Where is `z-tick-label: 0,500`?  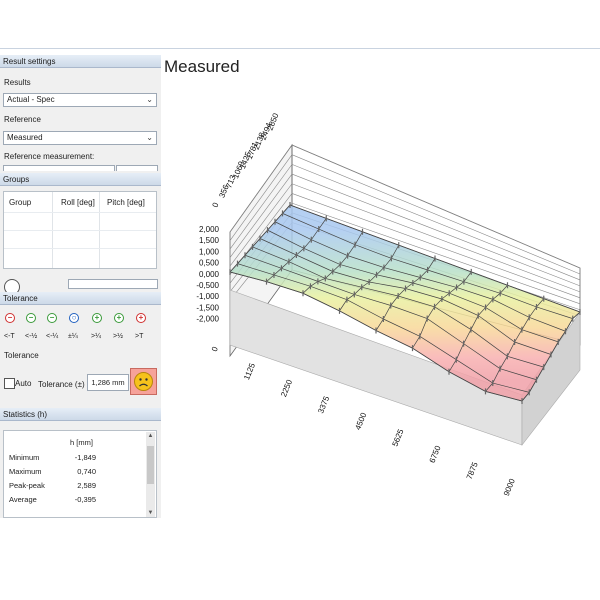 z-tick-label: 0,500 is located at coordinates (209, 263).